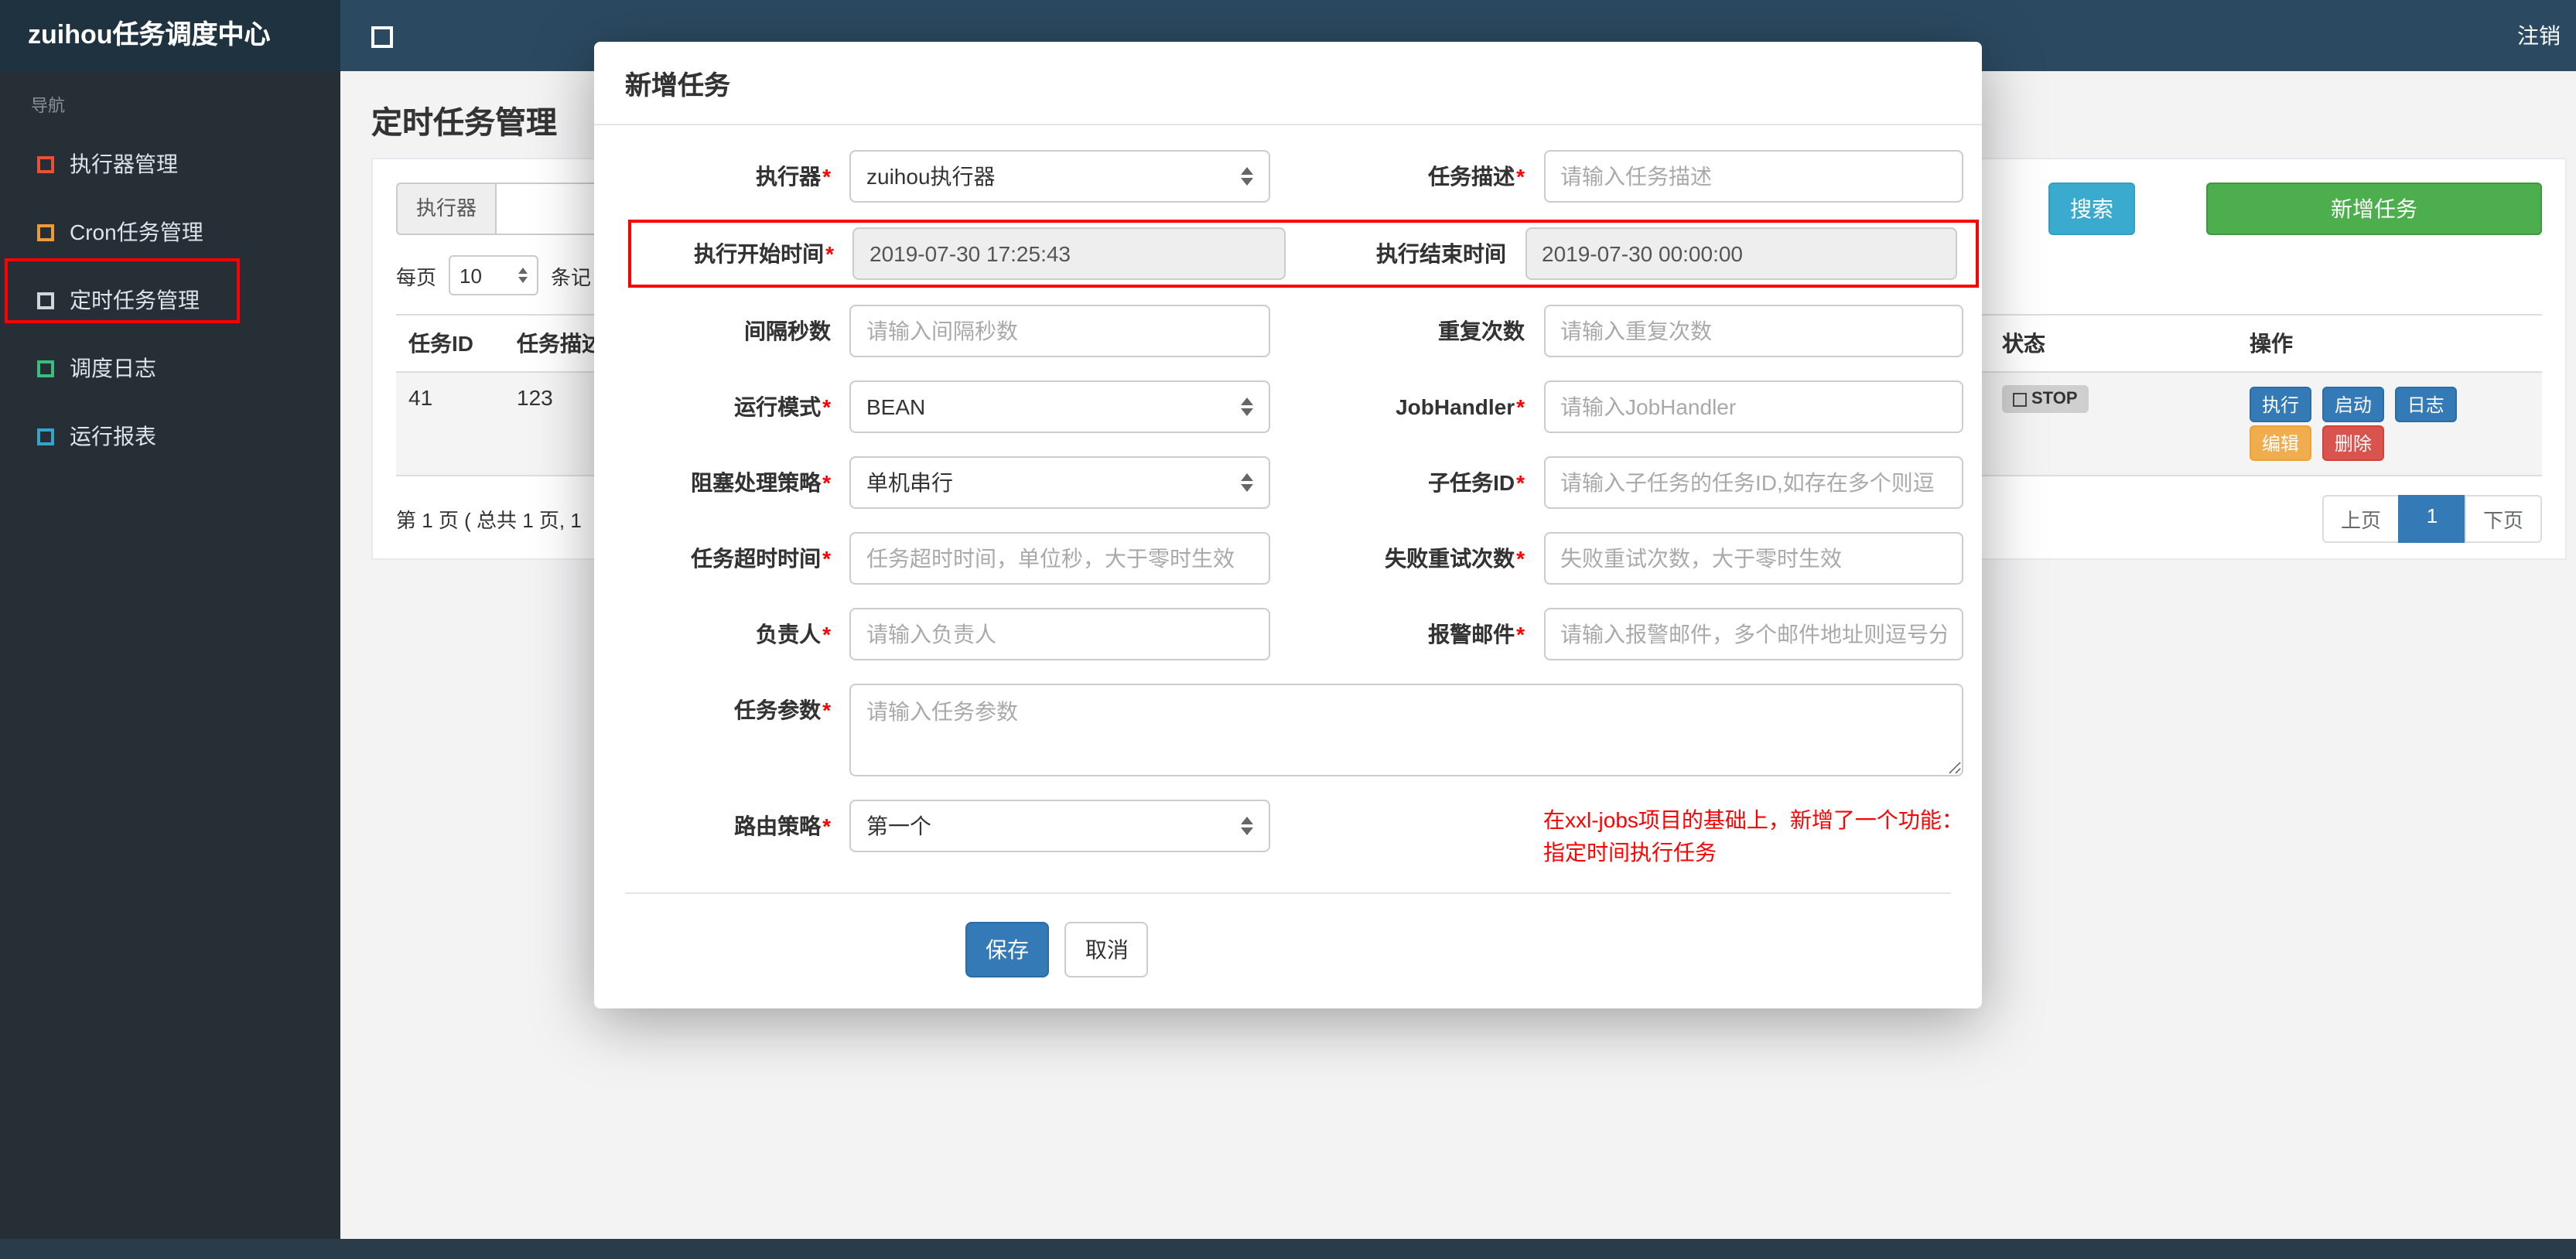  Describe the element at coordinates (45, 164) in the screenshot. I see `executor-management-icon` at that location.